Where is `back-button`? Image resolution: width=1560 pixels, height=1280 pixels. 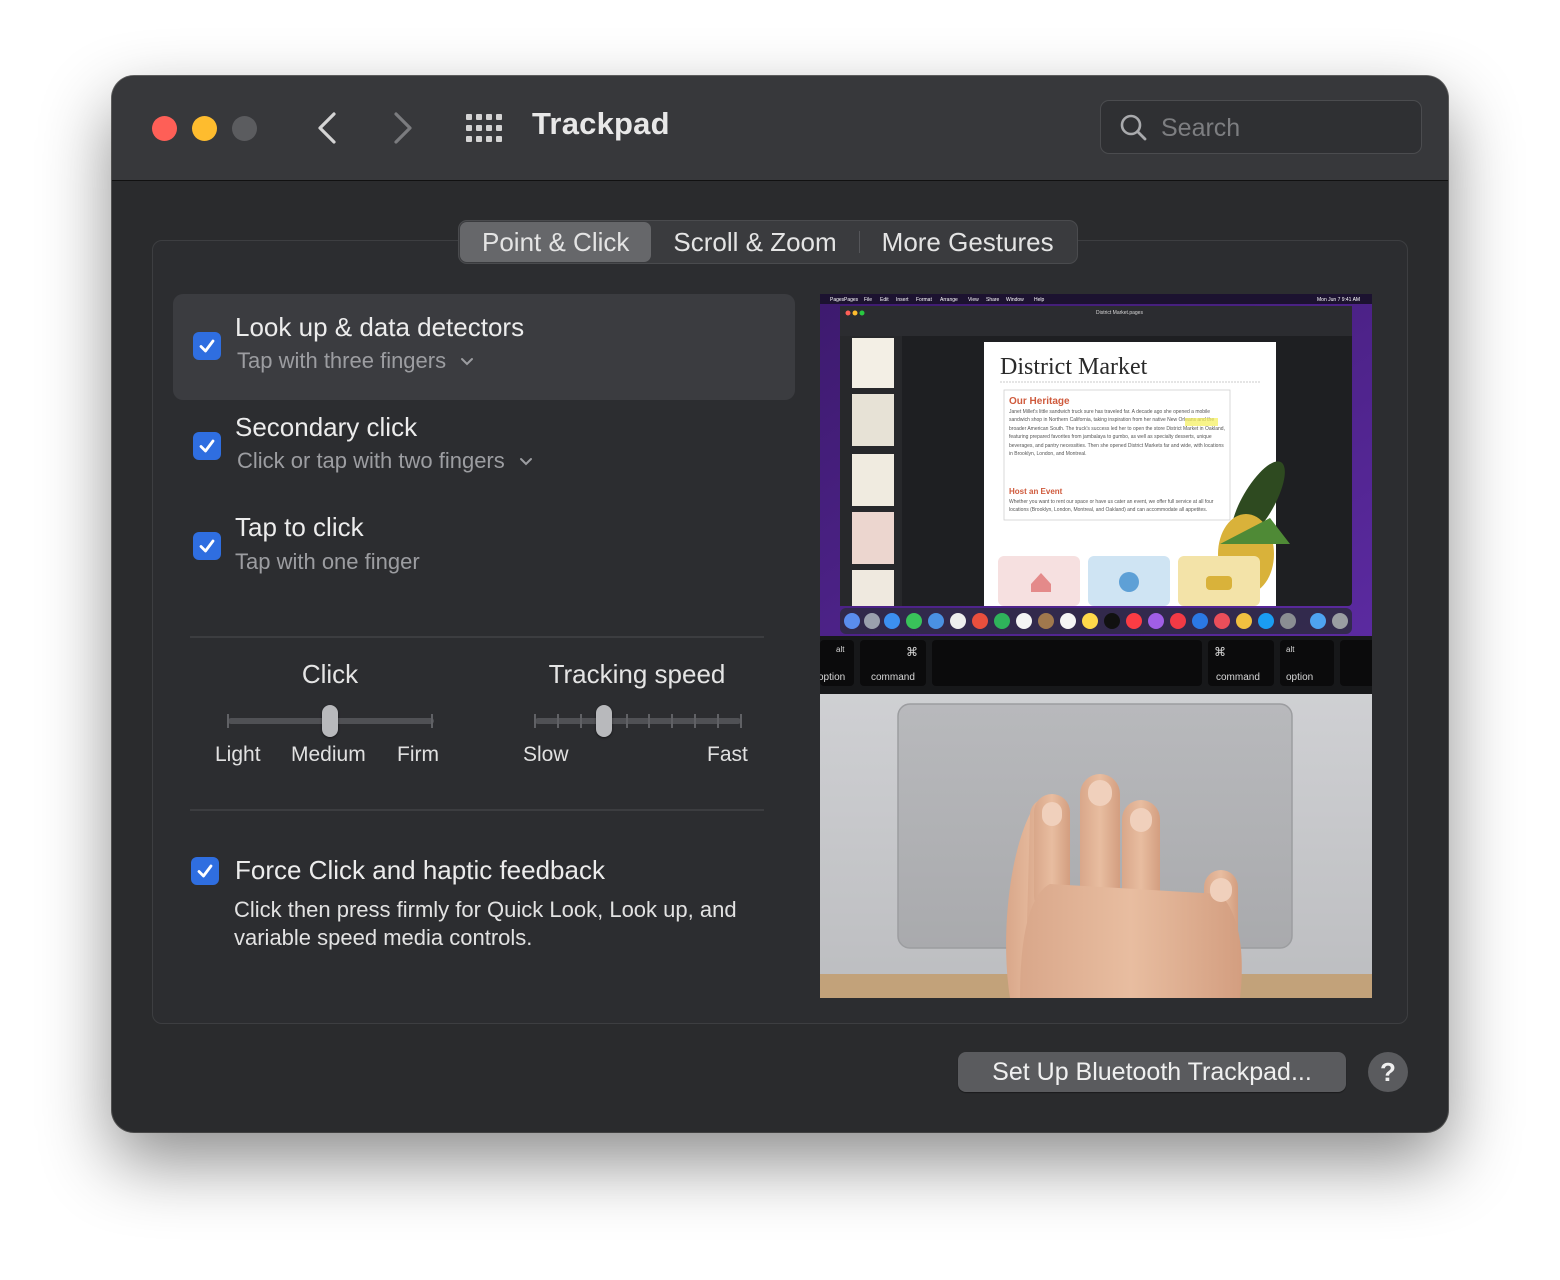
back-button is located at coordinates (328, 128).